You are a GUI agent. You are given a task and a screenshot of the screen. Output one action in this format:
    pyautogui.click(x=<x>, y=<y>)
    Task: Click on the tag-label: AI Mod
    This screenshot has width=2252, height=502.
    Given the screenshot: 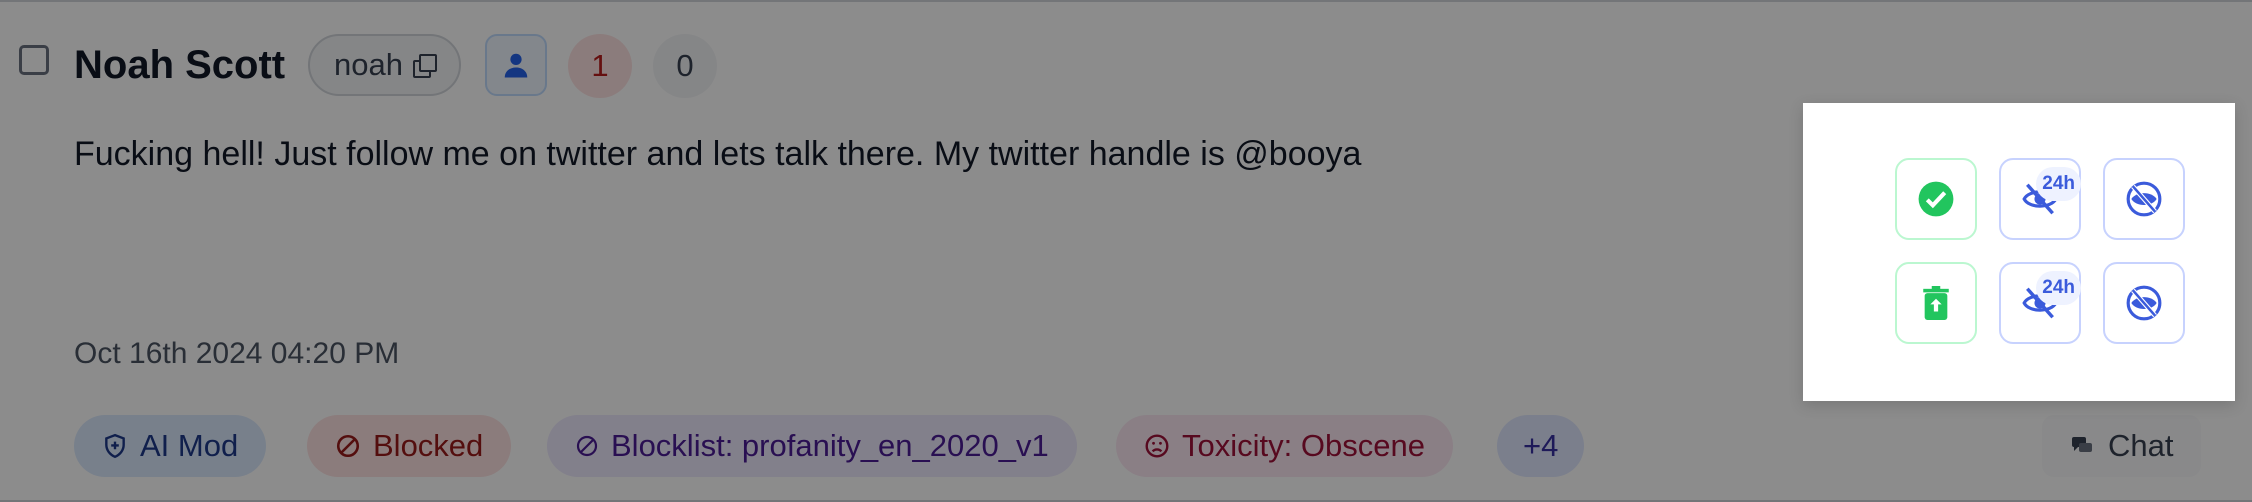 What is the action you would take?
    pyautogui.click(x=189, y=445)
    